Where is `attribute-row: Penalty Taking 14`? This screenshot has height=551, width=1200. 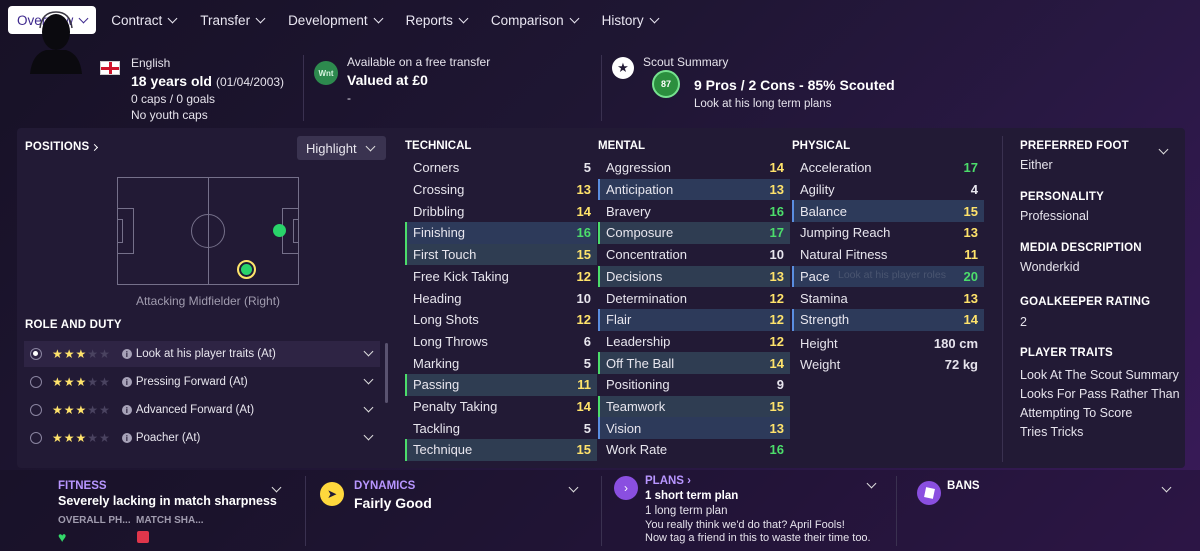 attribute-row: Penalty Taking 14 is located at coordinates (501, 407).